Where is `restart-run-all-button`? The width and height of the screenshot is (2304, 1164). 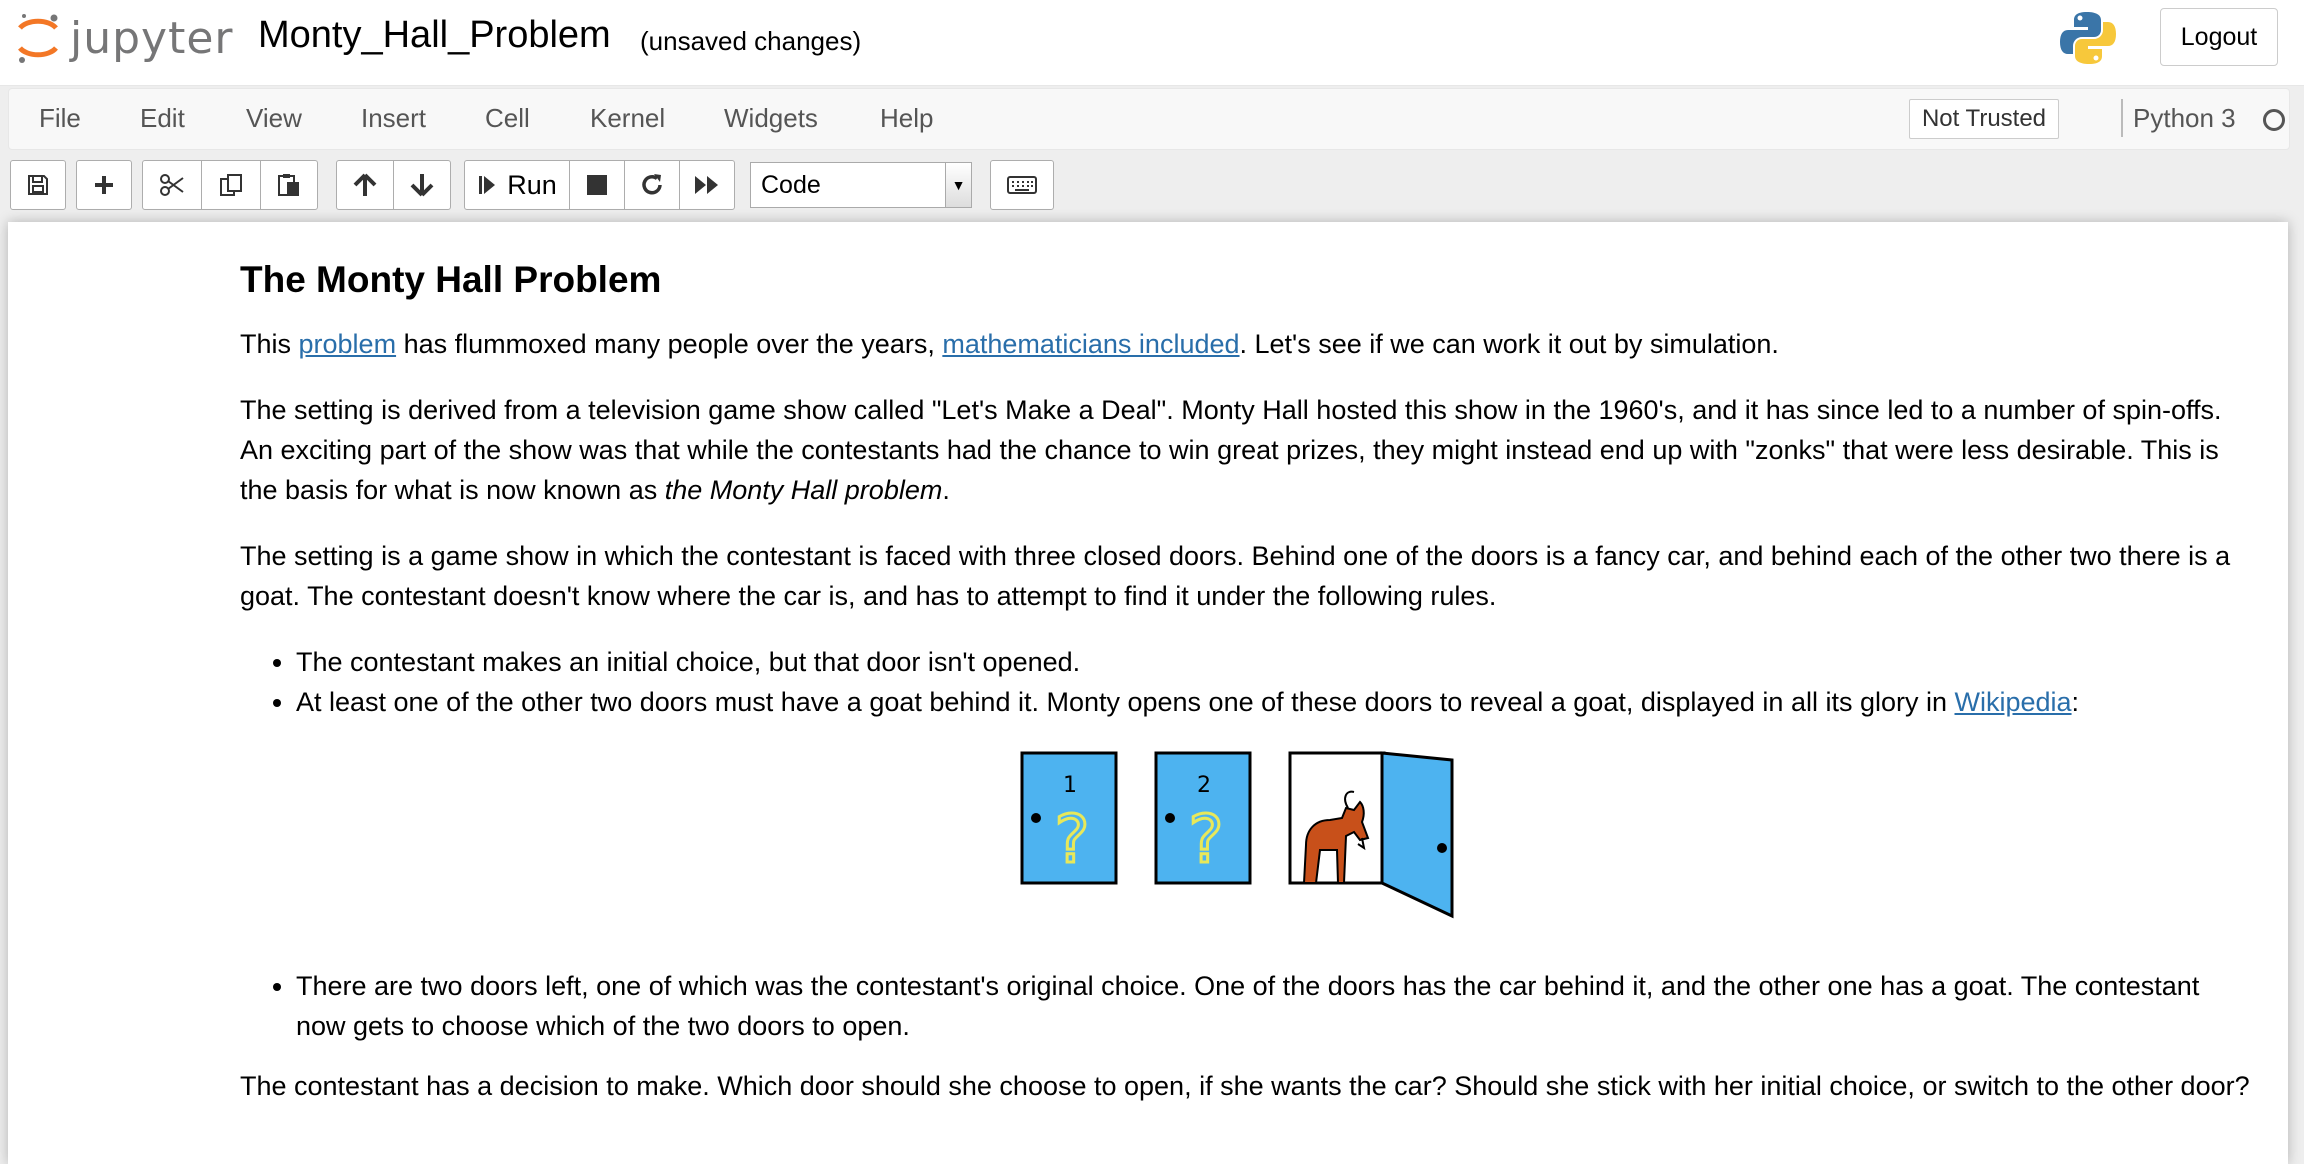 restart-run-all-button is located at coordinates (707, 185).